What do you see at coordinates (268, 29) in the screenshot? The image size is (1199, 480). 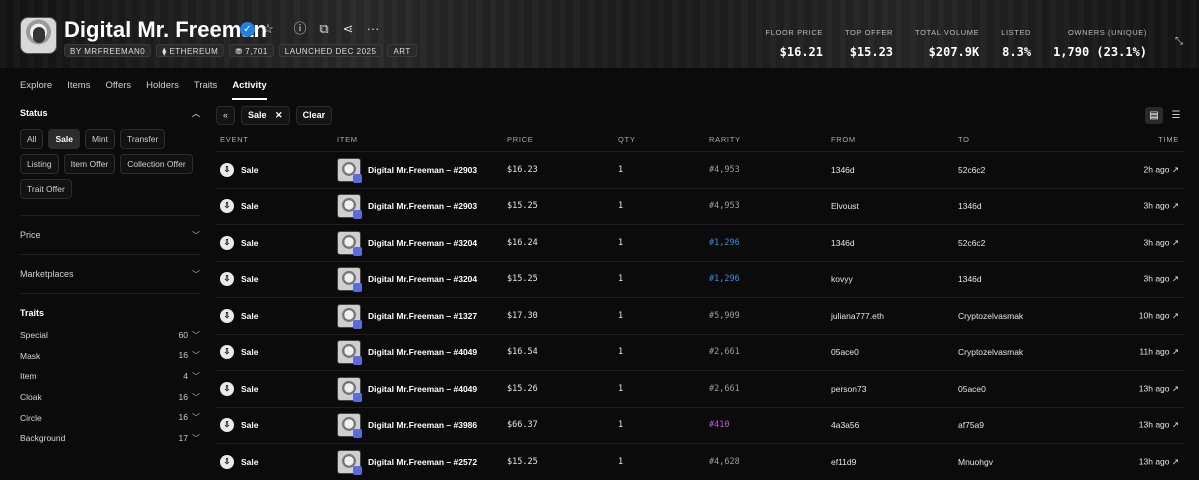 I see `star-icon: ☆` at bounding box center [268, 29].